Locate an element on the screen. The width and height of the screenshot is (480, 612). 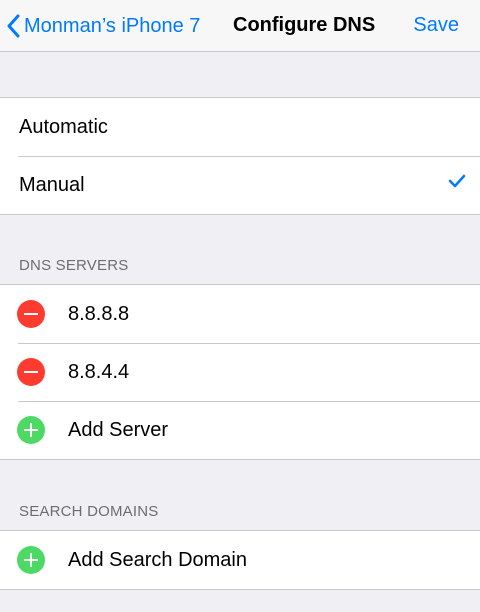
option-manual: Manual is located at coordinates (240, 185).